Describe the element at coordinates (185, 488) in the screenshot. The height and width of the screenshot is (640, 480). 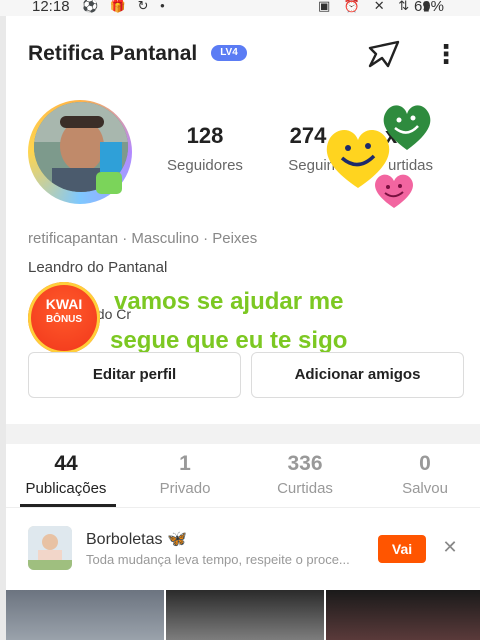
I see `tab-private: Privado` at that location.